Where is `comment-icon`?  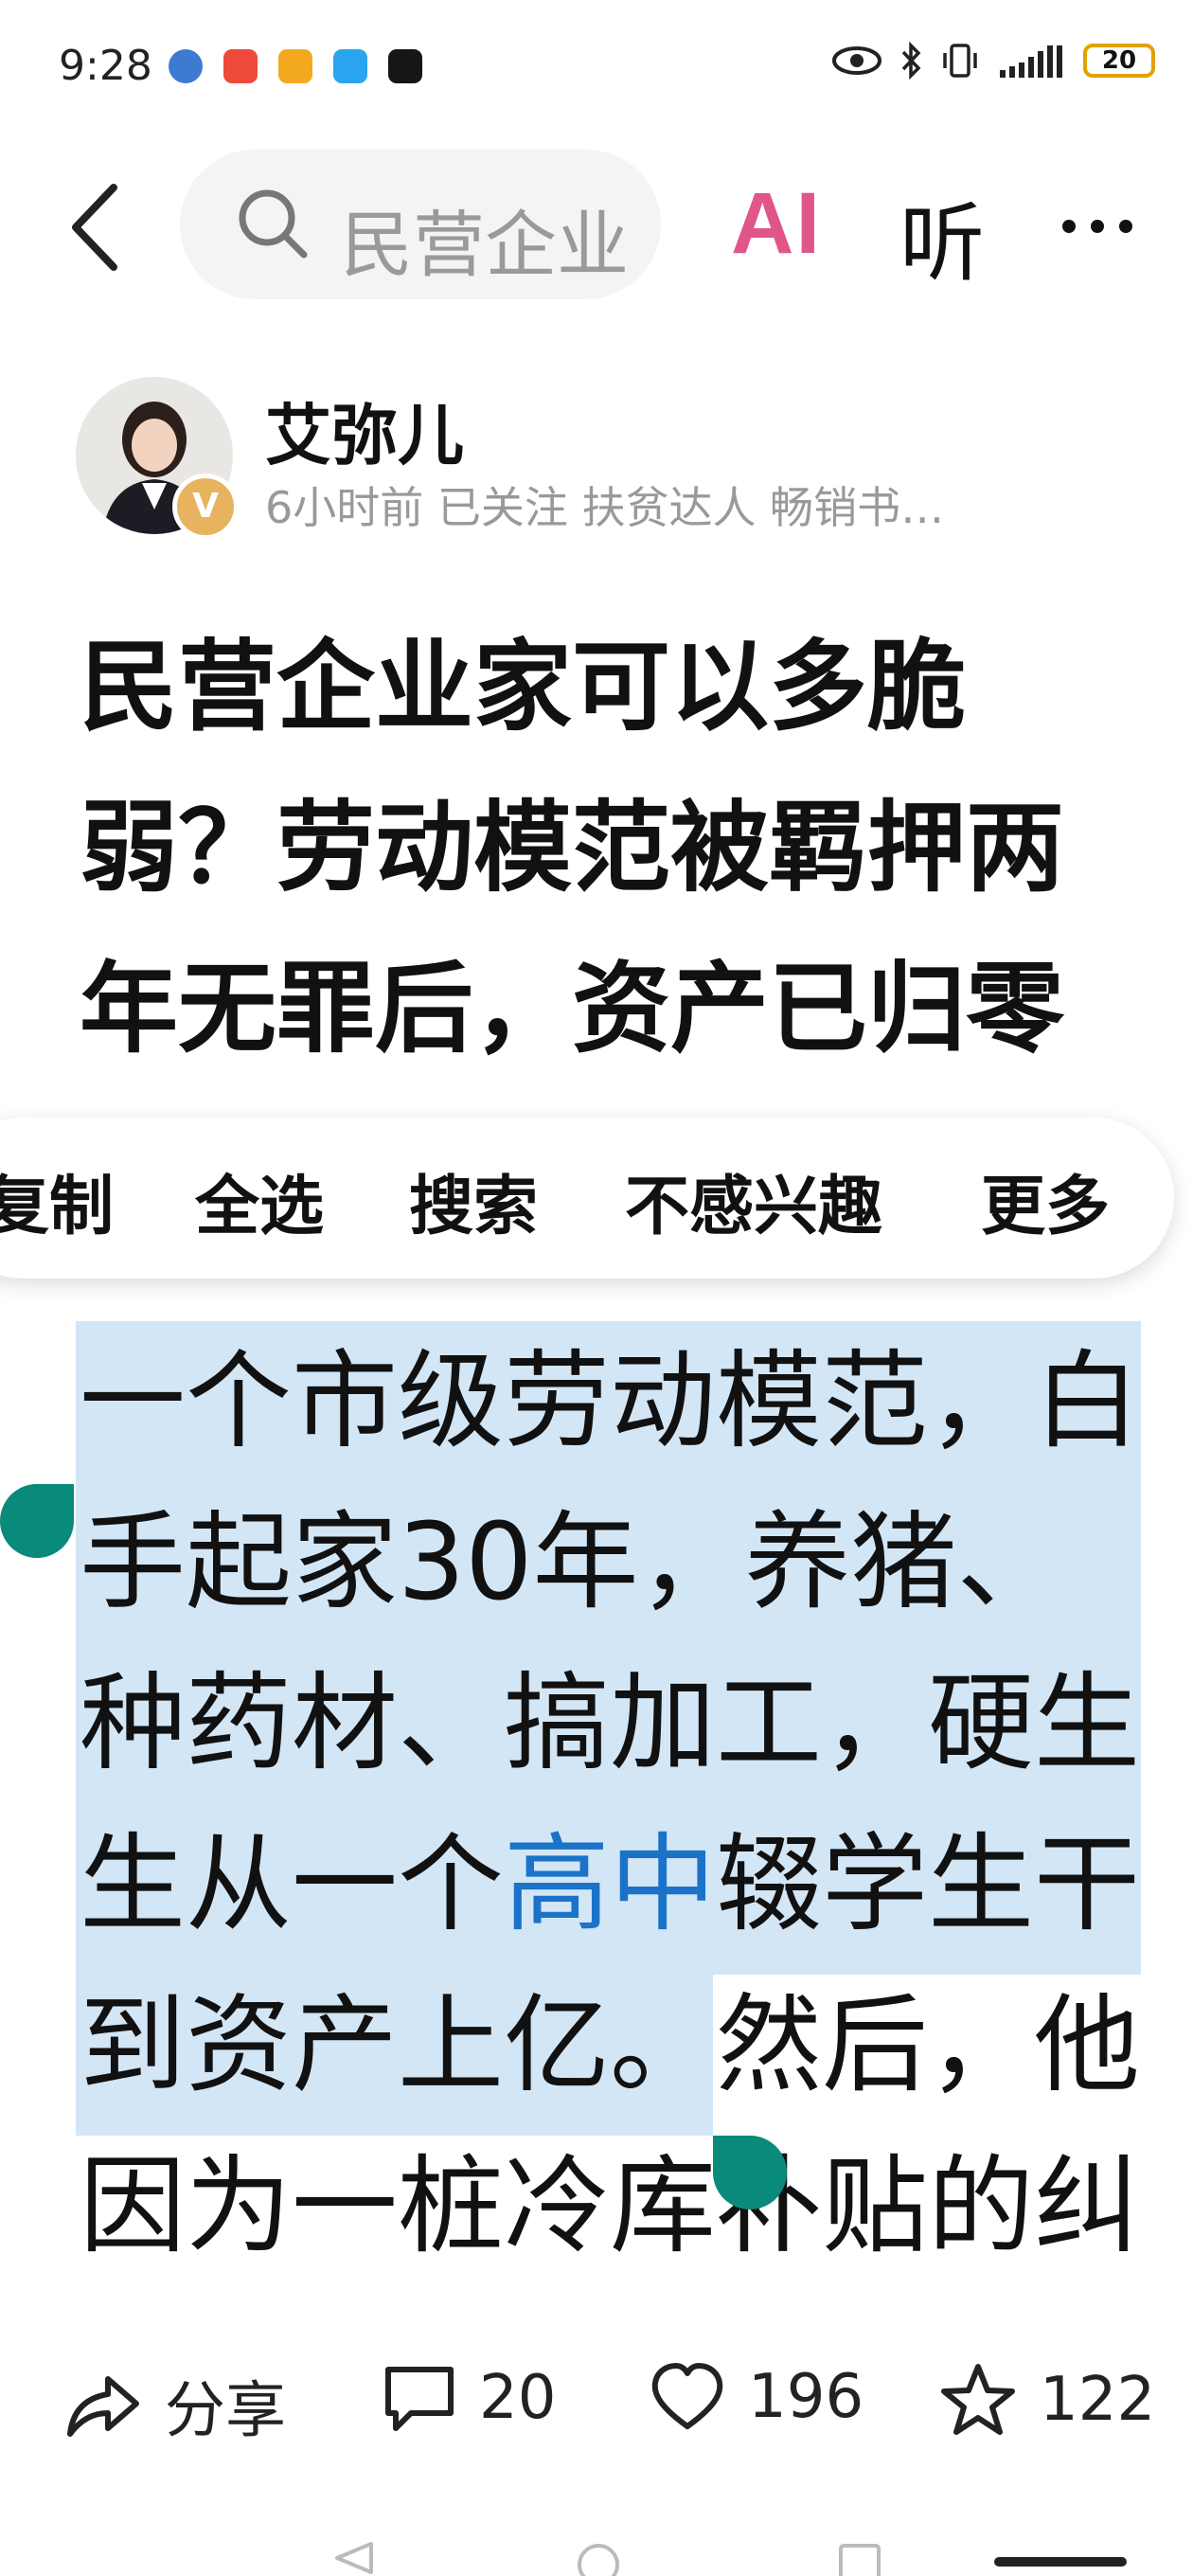 comment-icon is located at coordinates (419, 2399).